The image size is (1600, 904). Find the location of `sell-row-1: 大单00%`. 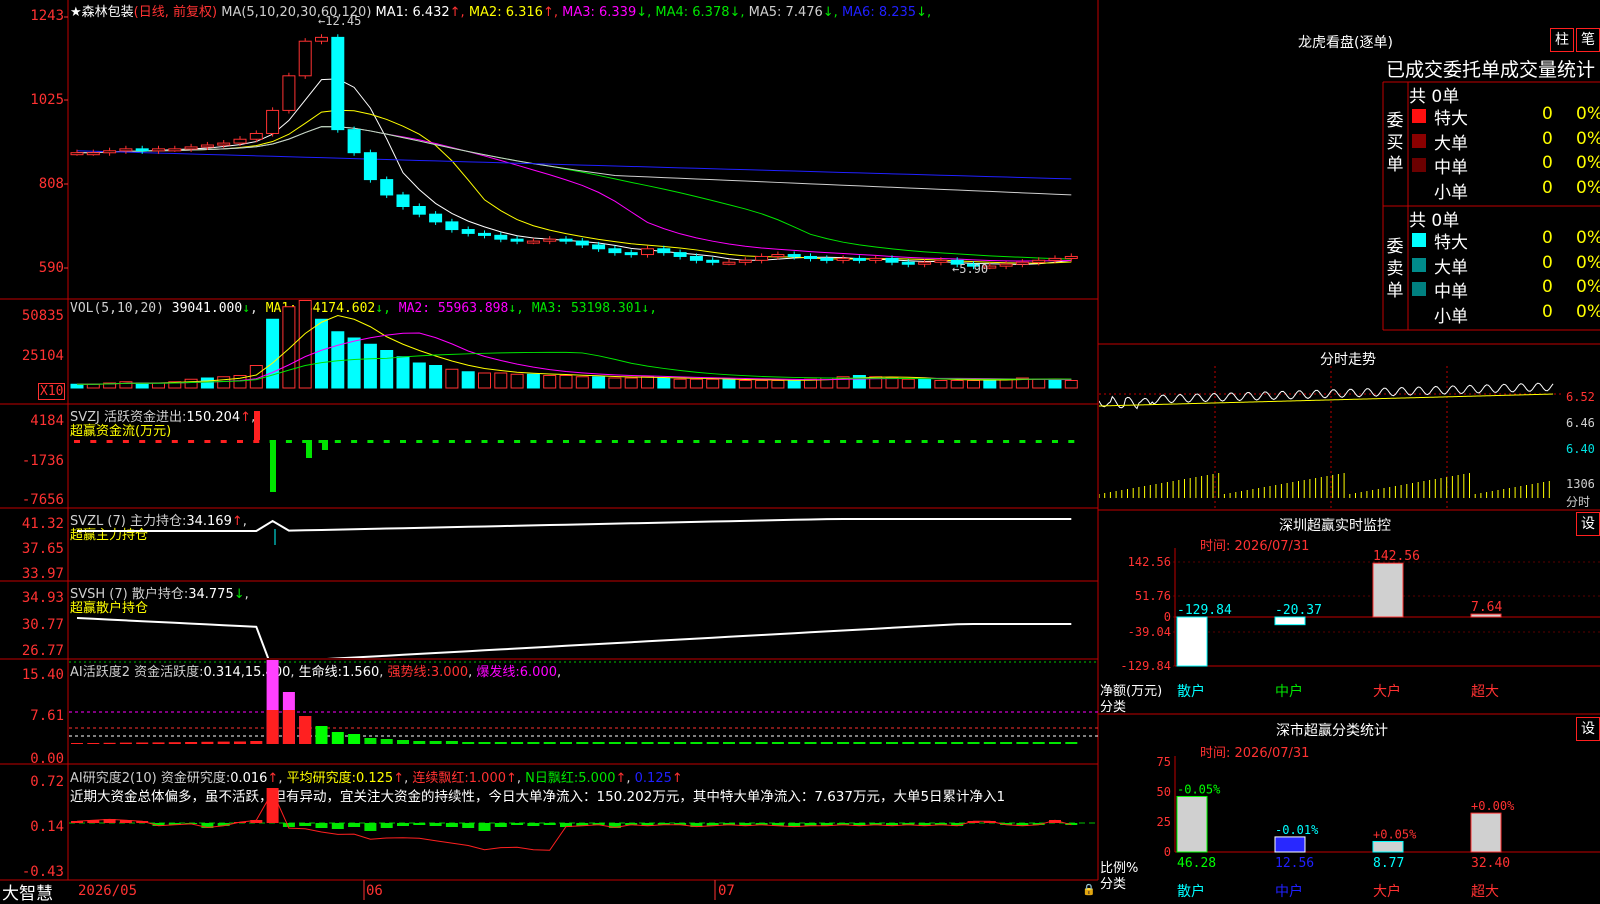

sell-row-1: 大单00% is located at coordinates (1505, 265).